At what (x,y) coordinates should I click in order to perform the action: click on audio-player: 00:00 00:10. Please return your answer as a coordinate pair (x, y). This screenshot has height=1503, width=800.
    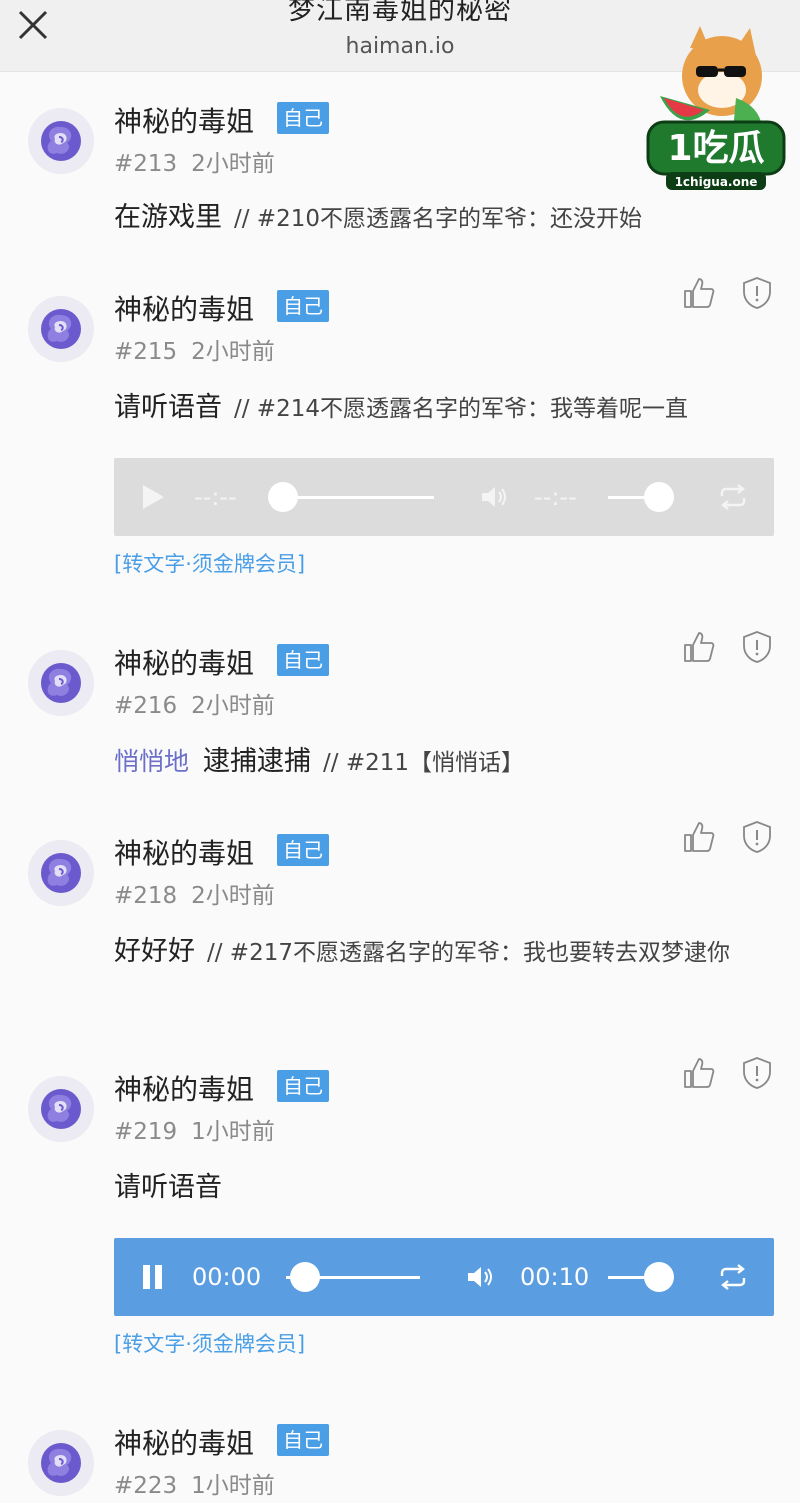
    Looking at the image, I should click on (444, 1277).